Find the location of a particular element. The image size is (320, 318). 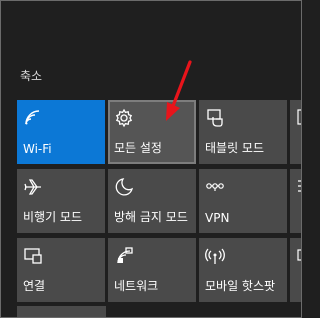

gear-icon is located at coordinates (124, 118).